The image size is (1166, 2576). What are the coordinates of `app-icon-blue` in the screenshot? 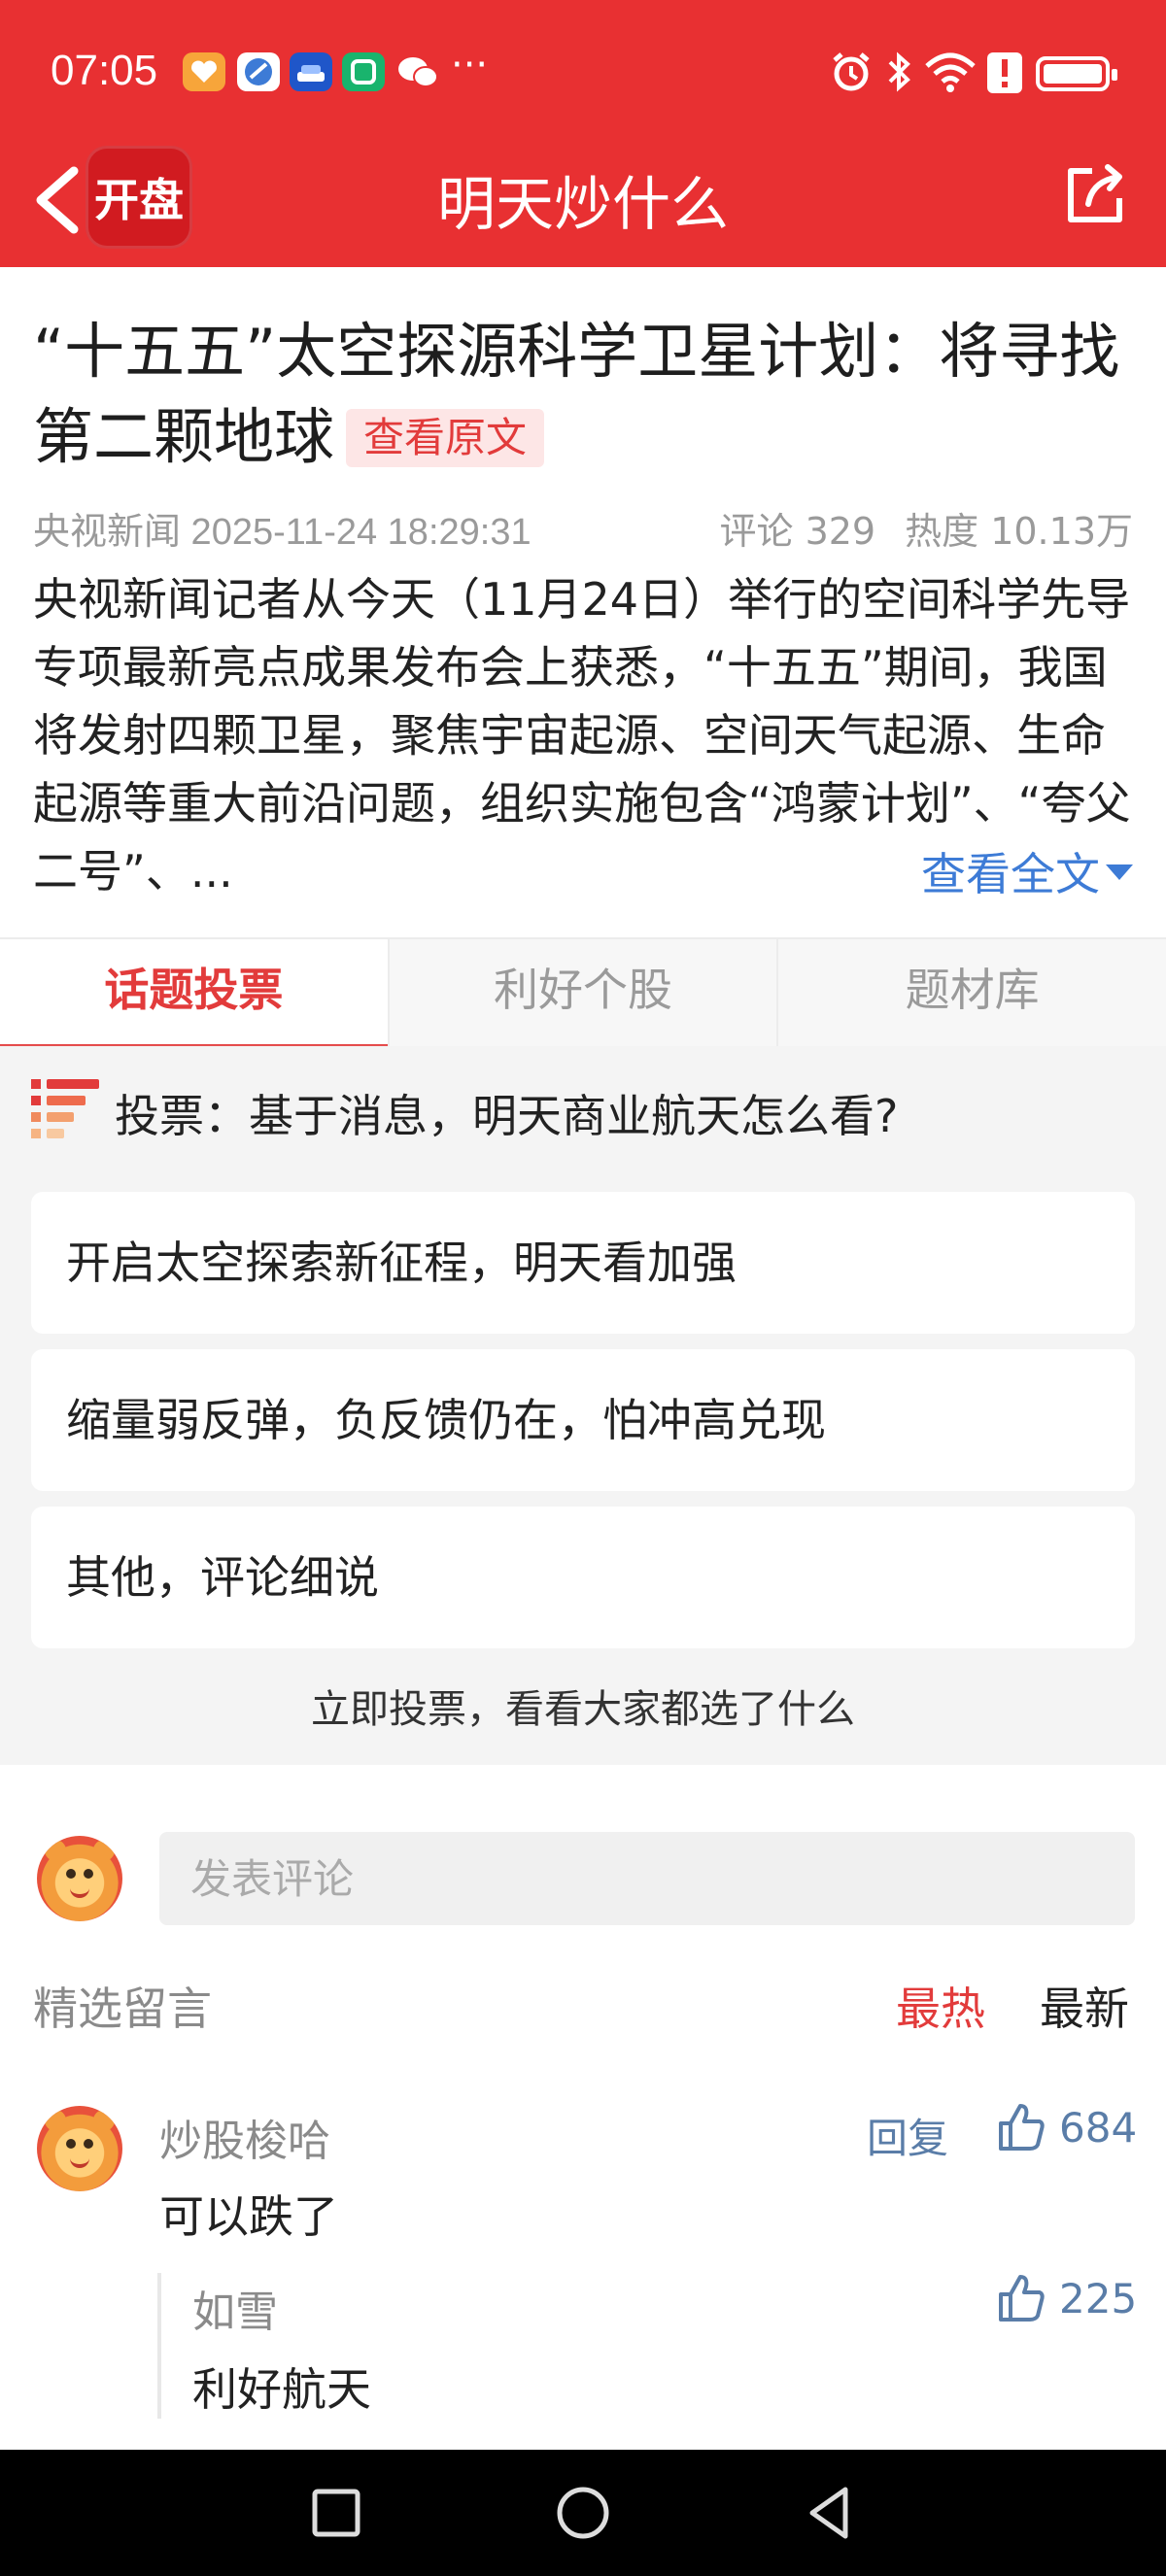 It's located at (258, 71).